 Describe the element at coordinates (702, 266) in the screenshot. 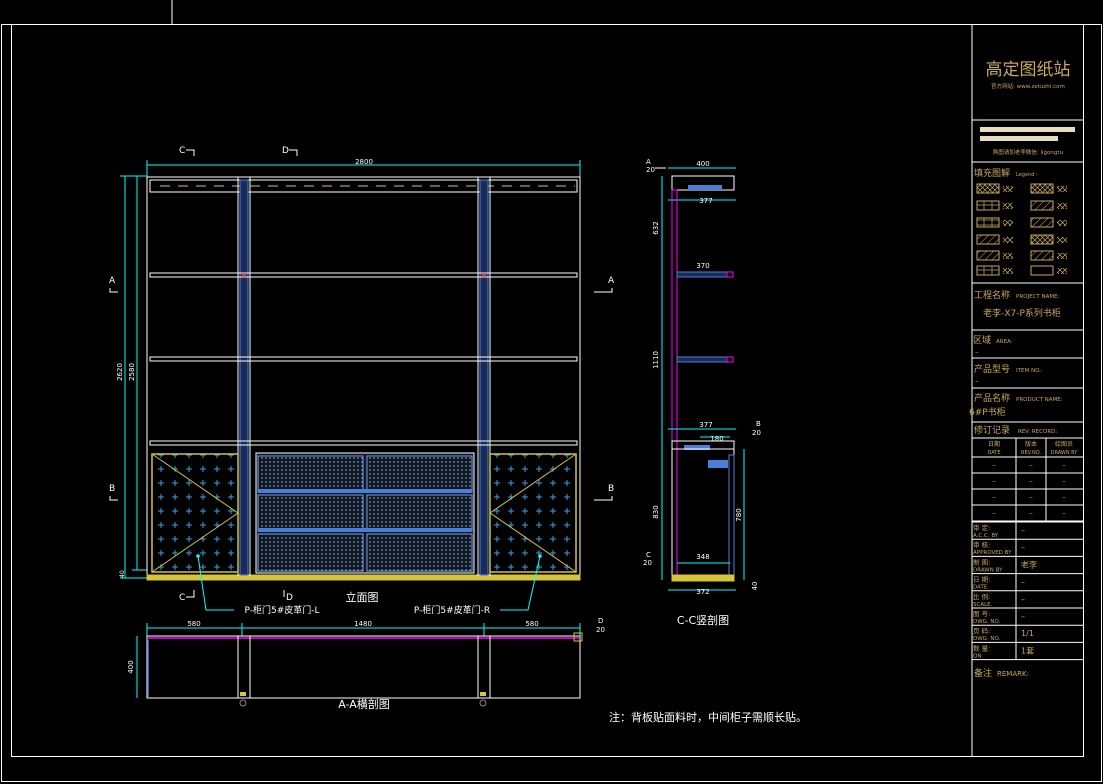

I see `sec-dim-370: 370` at that location.